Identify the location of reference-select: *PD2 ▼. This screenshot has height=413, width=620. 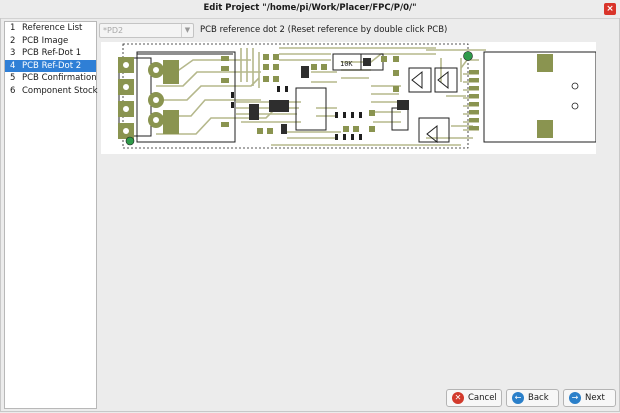
(146, 30).